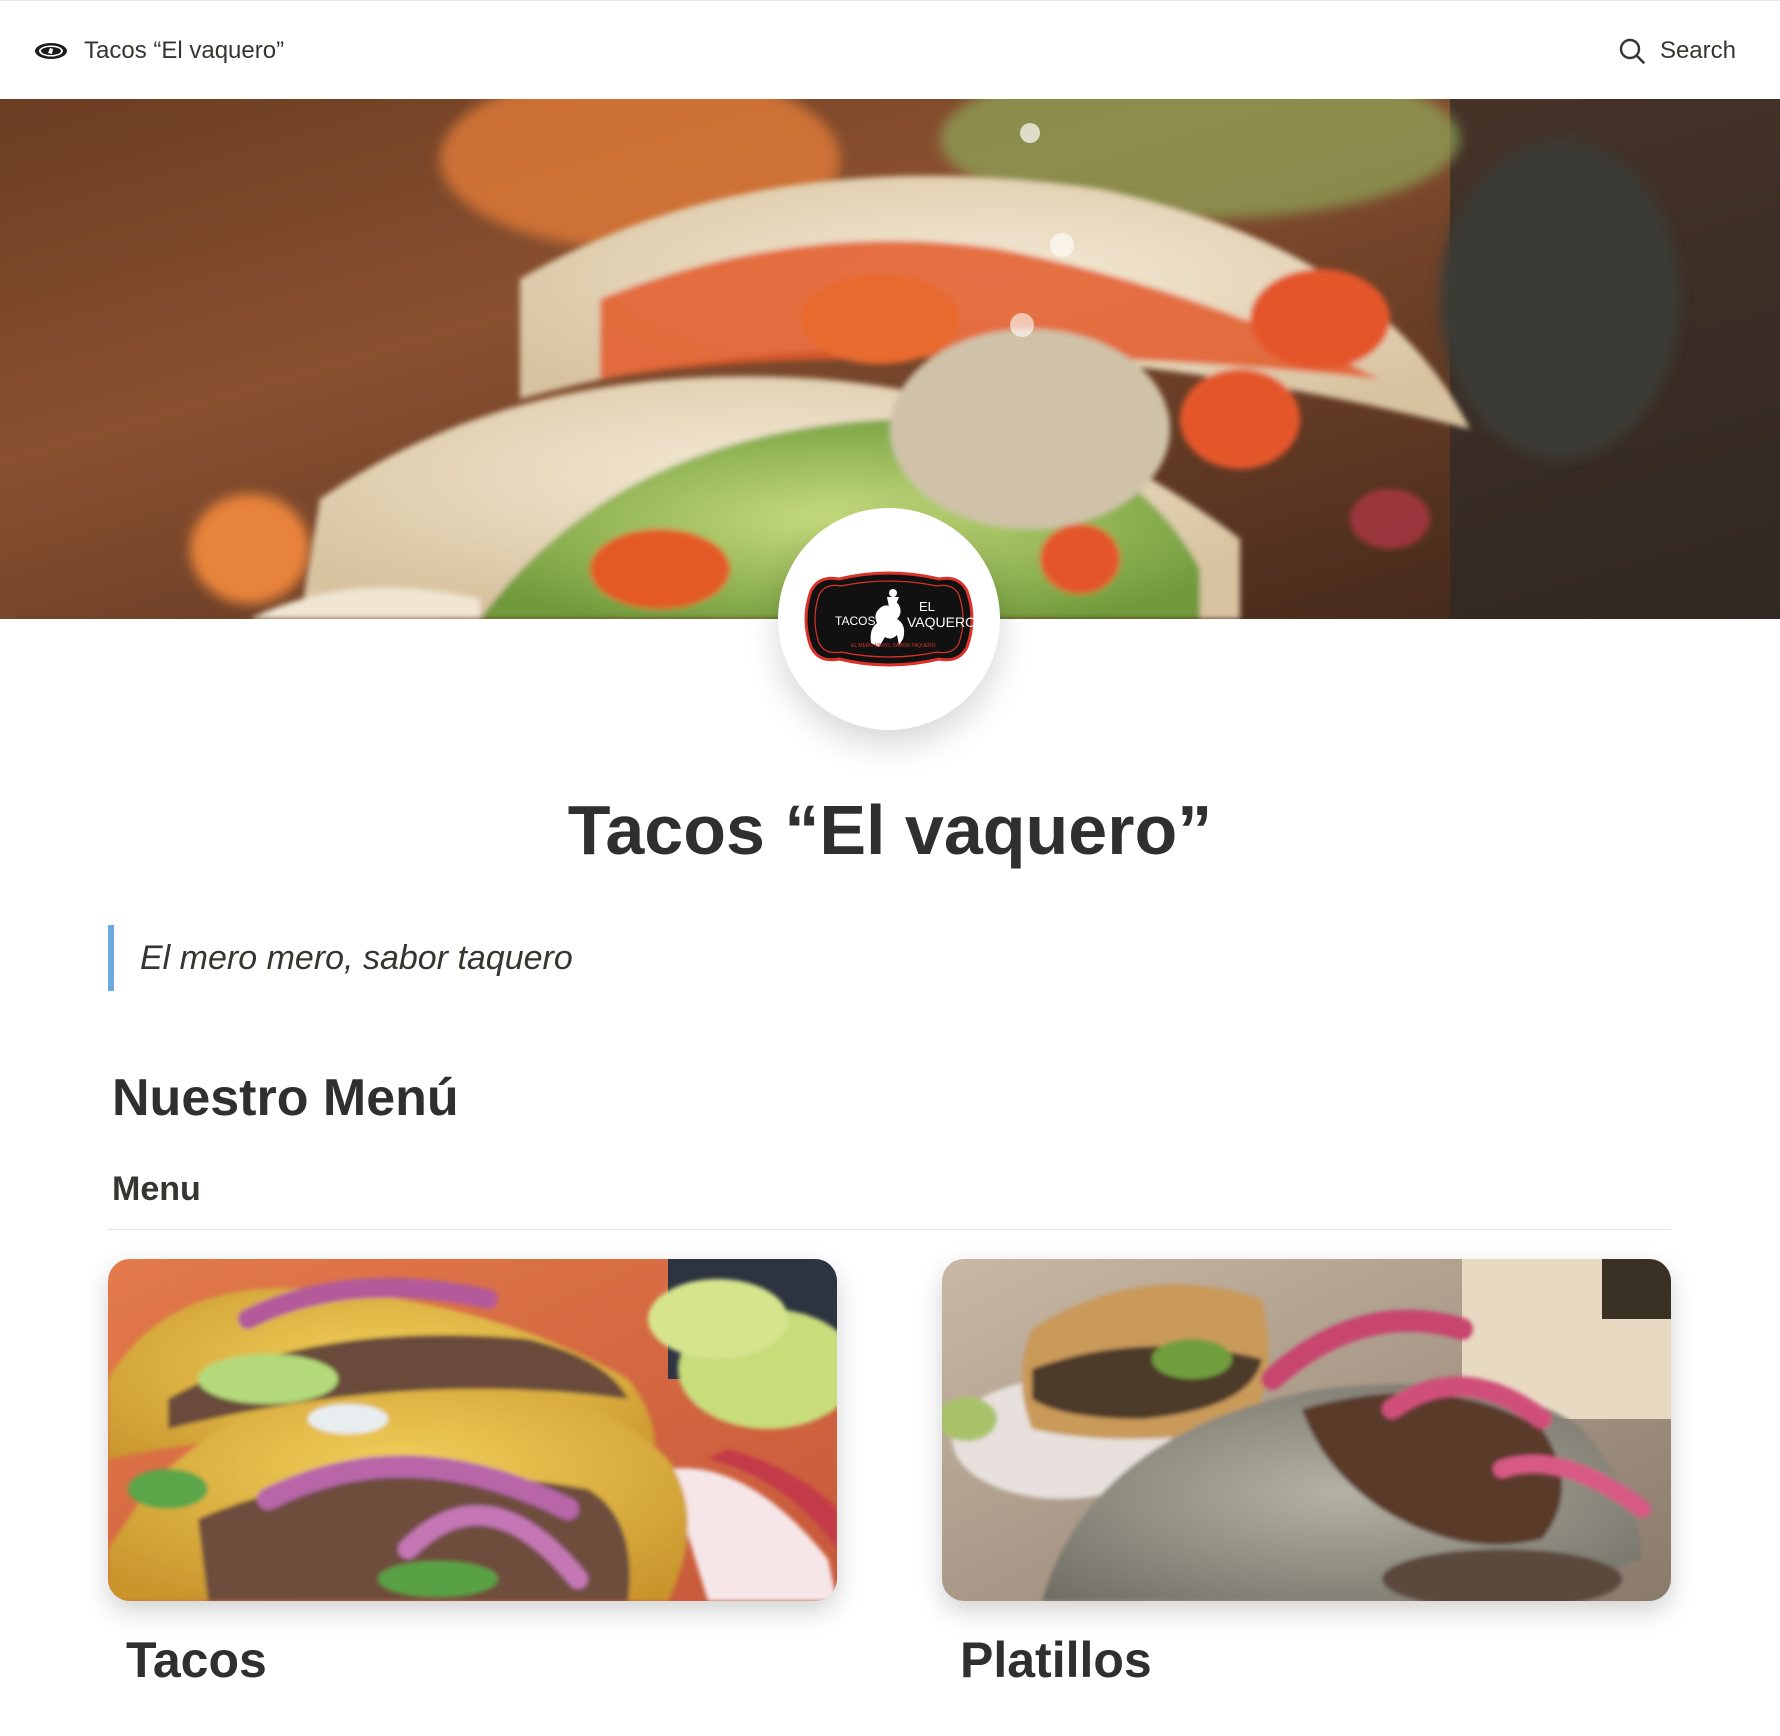 The image size is (1780, 1736). Describe the element at coordinates (1632, 51) in the screenshot. I see `search-icon` at that location.